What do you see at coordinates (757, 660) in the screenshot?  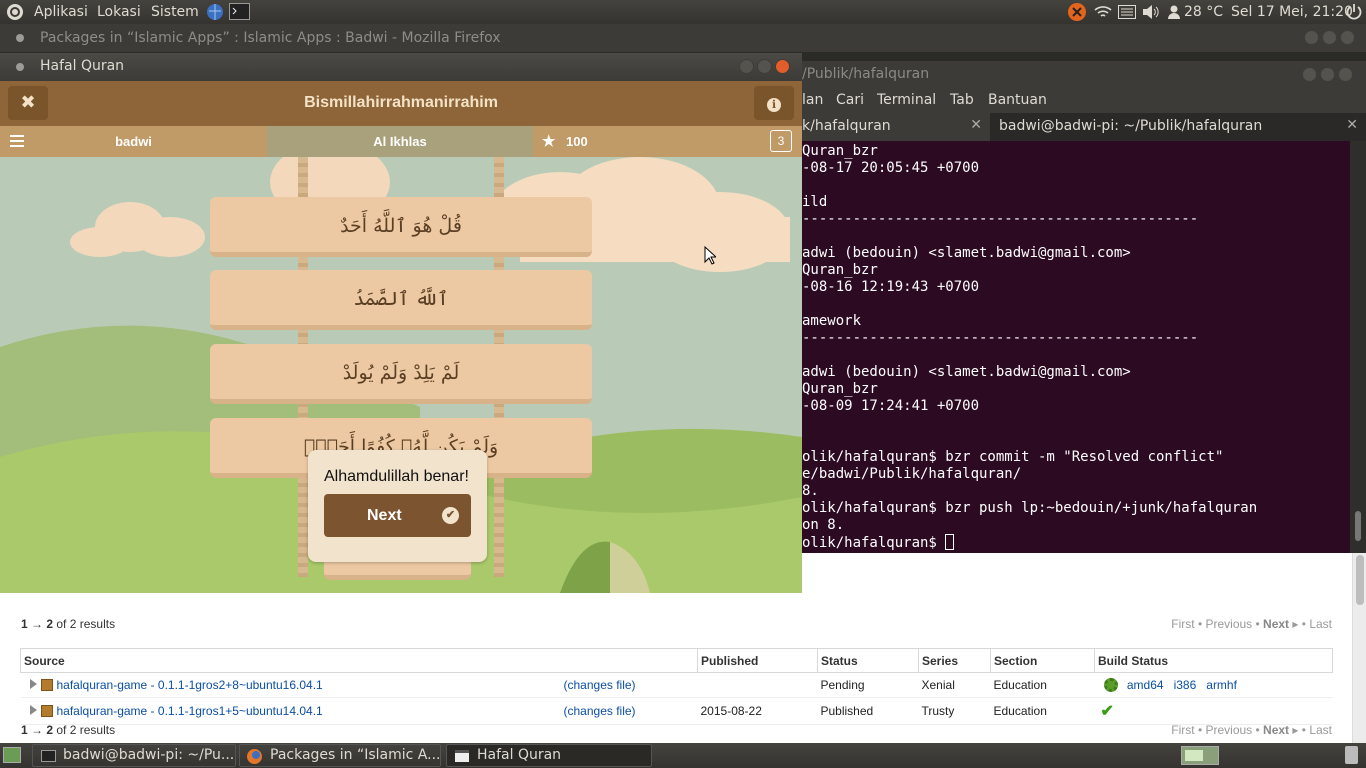 I see `col-published: Published` at bounding box center [757, 660].